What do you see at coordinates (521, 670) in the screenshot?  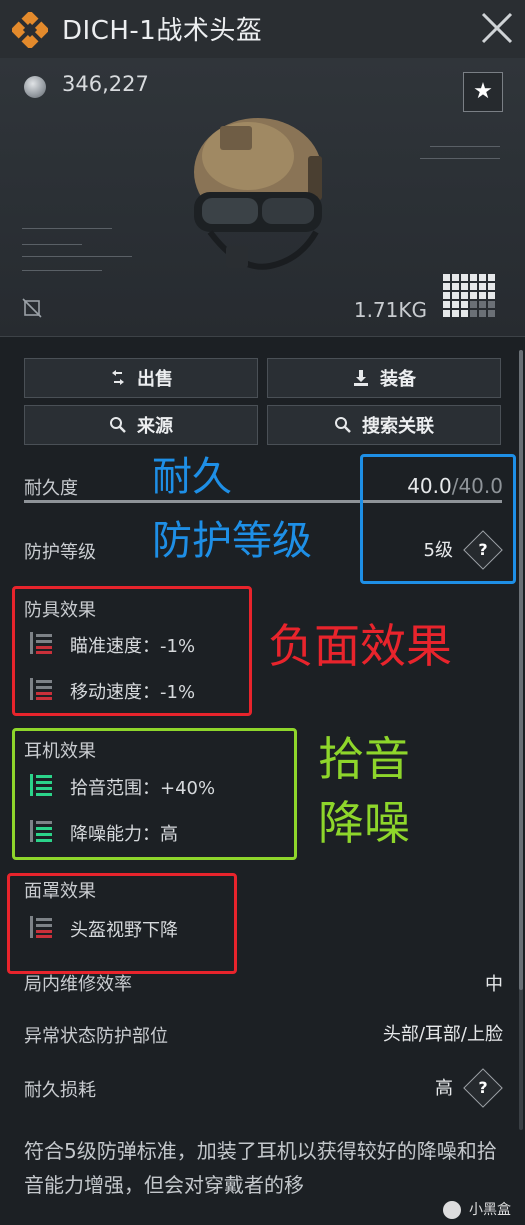 I see `scroll-thumb` at bounding box center [521, 670].